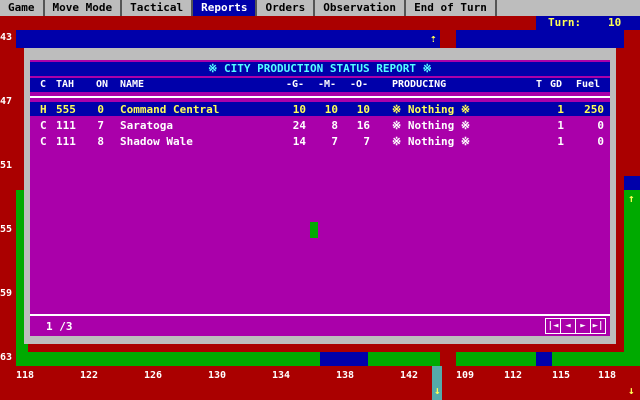 The image size is (640, 400). I want to click on map-y-label: 59, so click(6, 293).